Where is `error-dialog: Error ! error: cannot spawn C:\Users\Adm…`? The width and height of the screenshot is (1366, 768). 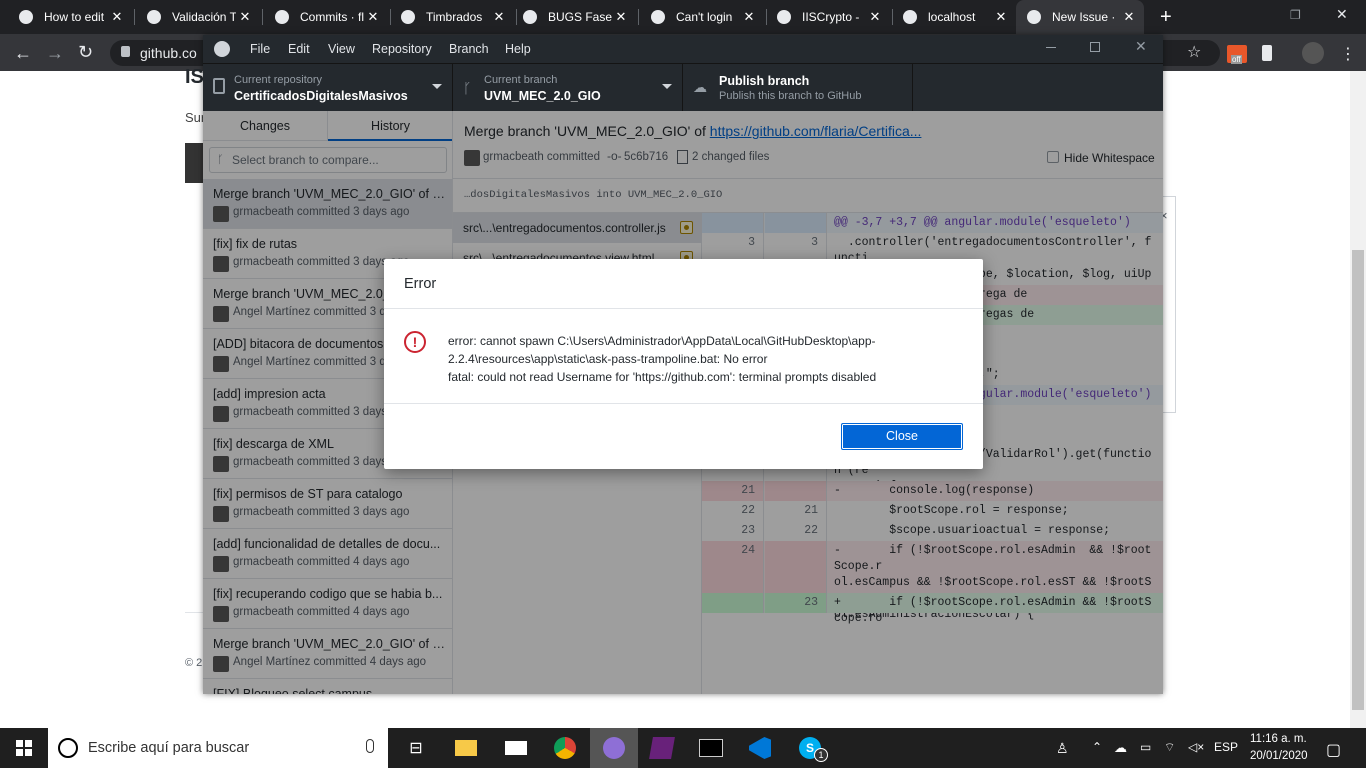
error-dialog: Error ! error: cannot spawn C:\Users\Adm… is located at coordinates (683, 364).